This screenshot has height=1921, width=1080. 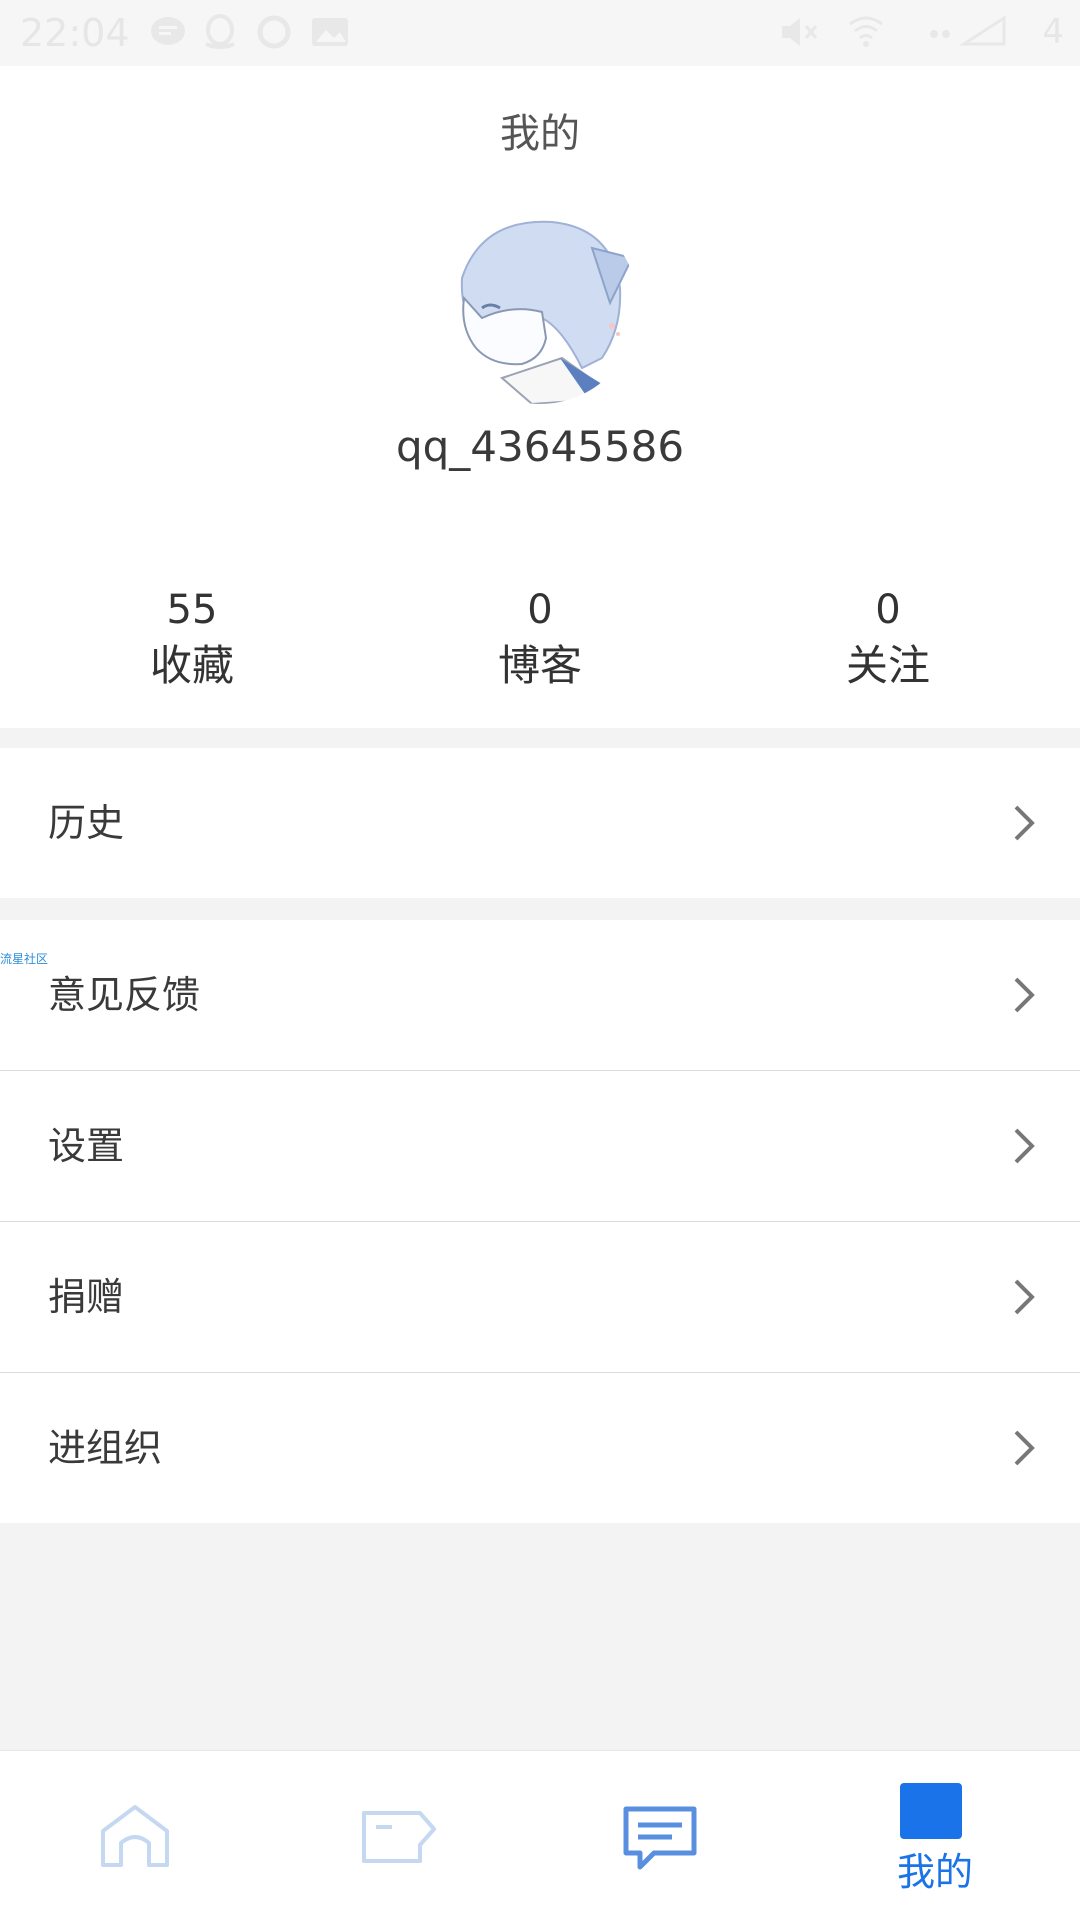 What do you see at coordinates (540, 640) in the screenshot?
I see `stat-blogs: 0 博客` at bounding box center [540, 640].